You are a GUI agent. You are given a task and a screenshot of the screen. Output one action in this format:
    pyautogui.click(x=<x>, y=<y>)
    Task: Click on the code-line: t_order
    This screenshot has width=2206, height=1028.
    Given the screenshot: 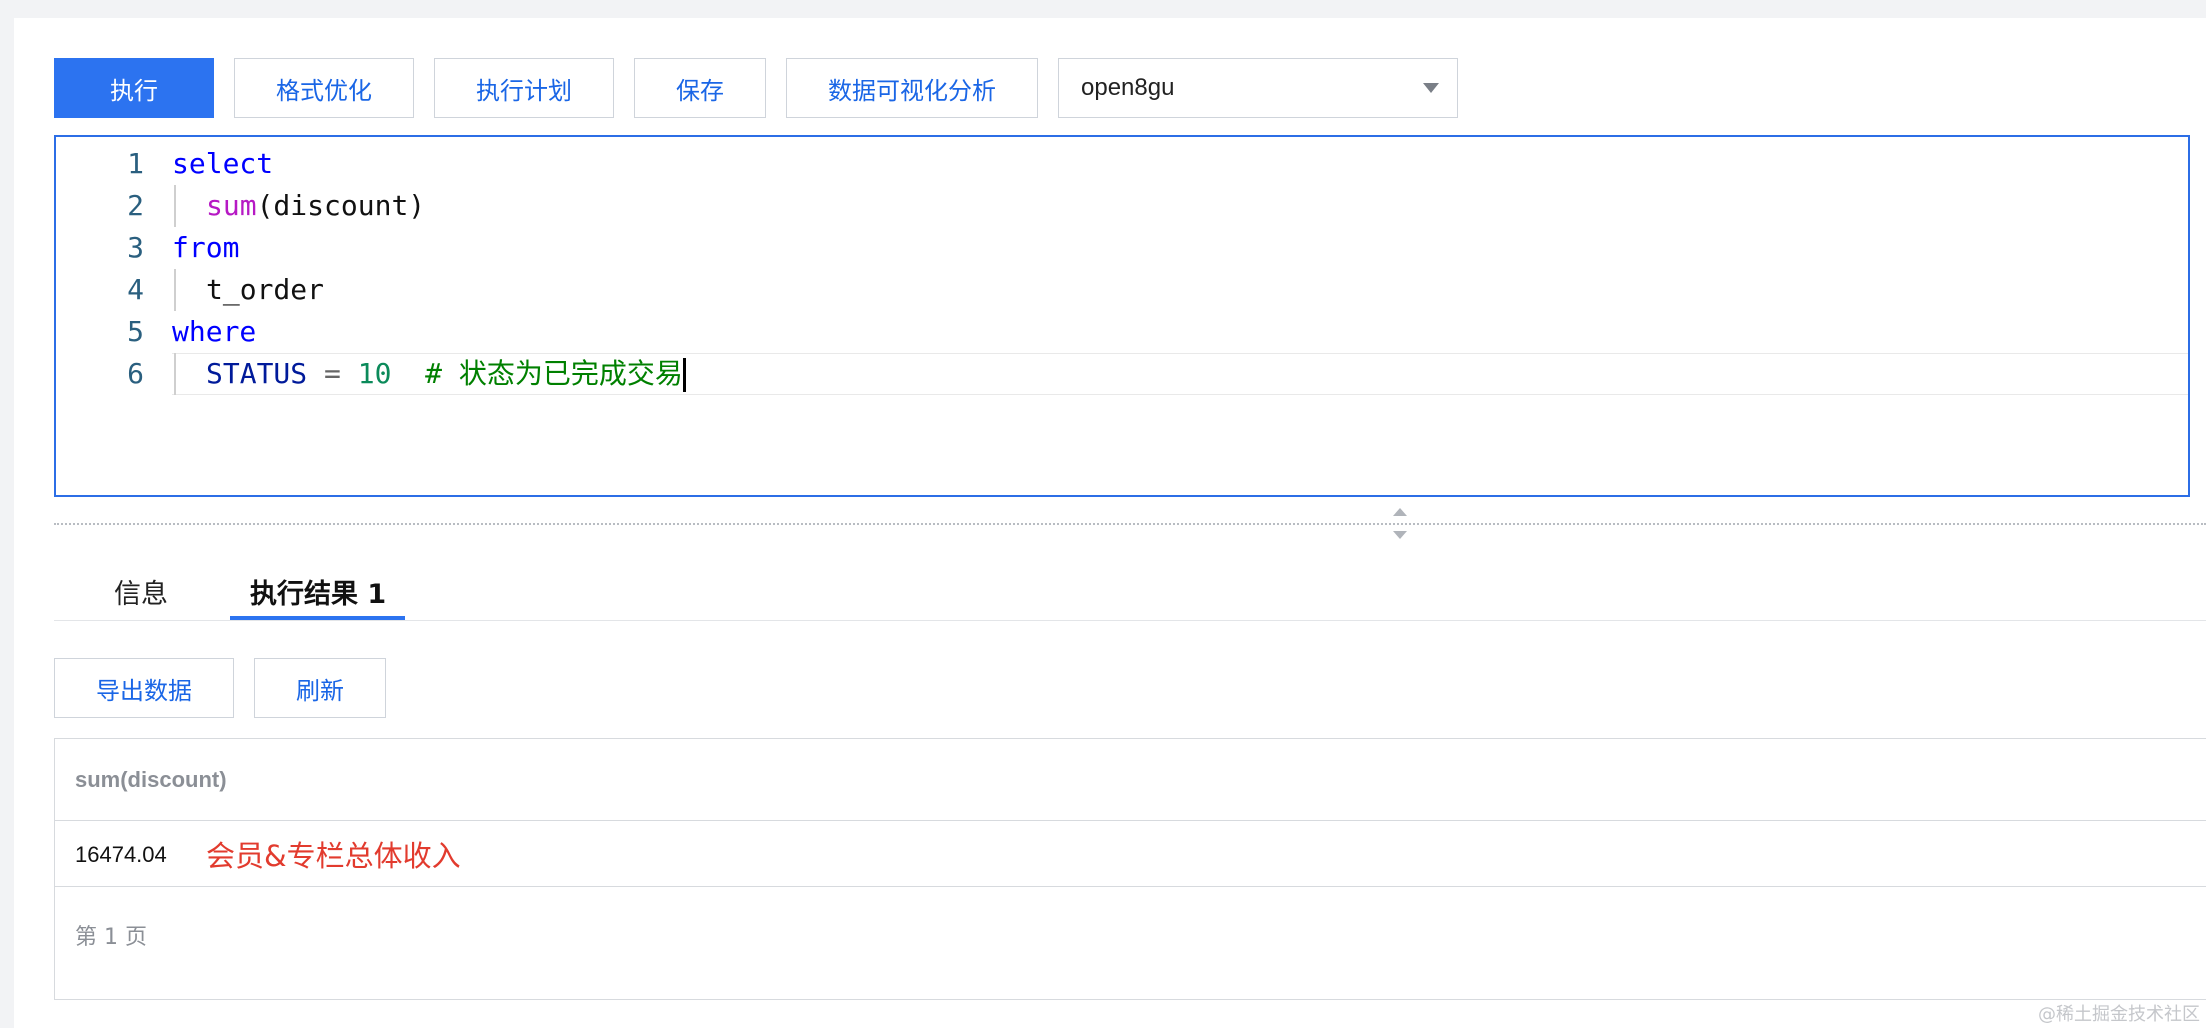 What is the action you would take?
    pyautogui.click(x=265, y=290)
    